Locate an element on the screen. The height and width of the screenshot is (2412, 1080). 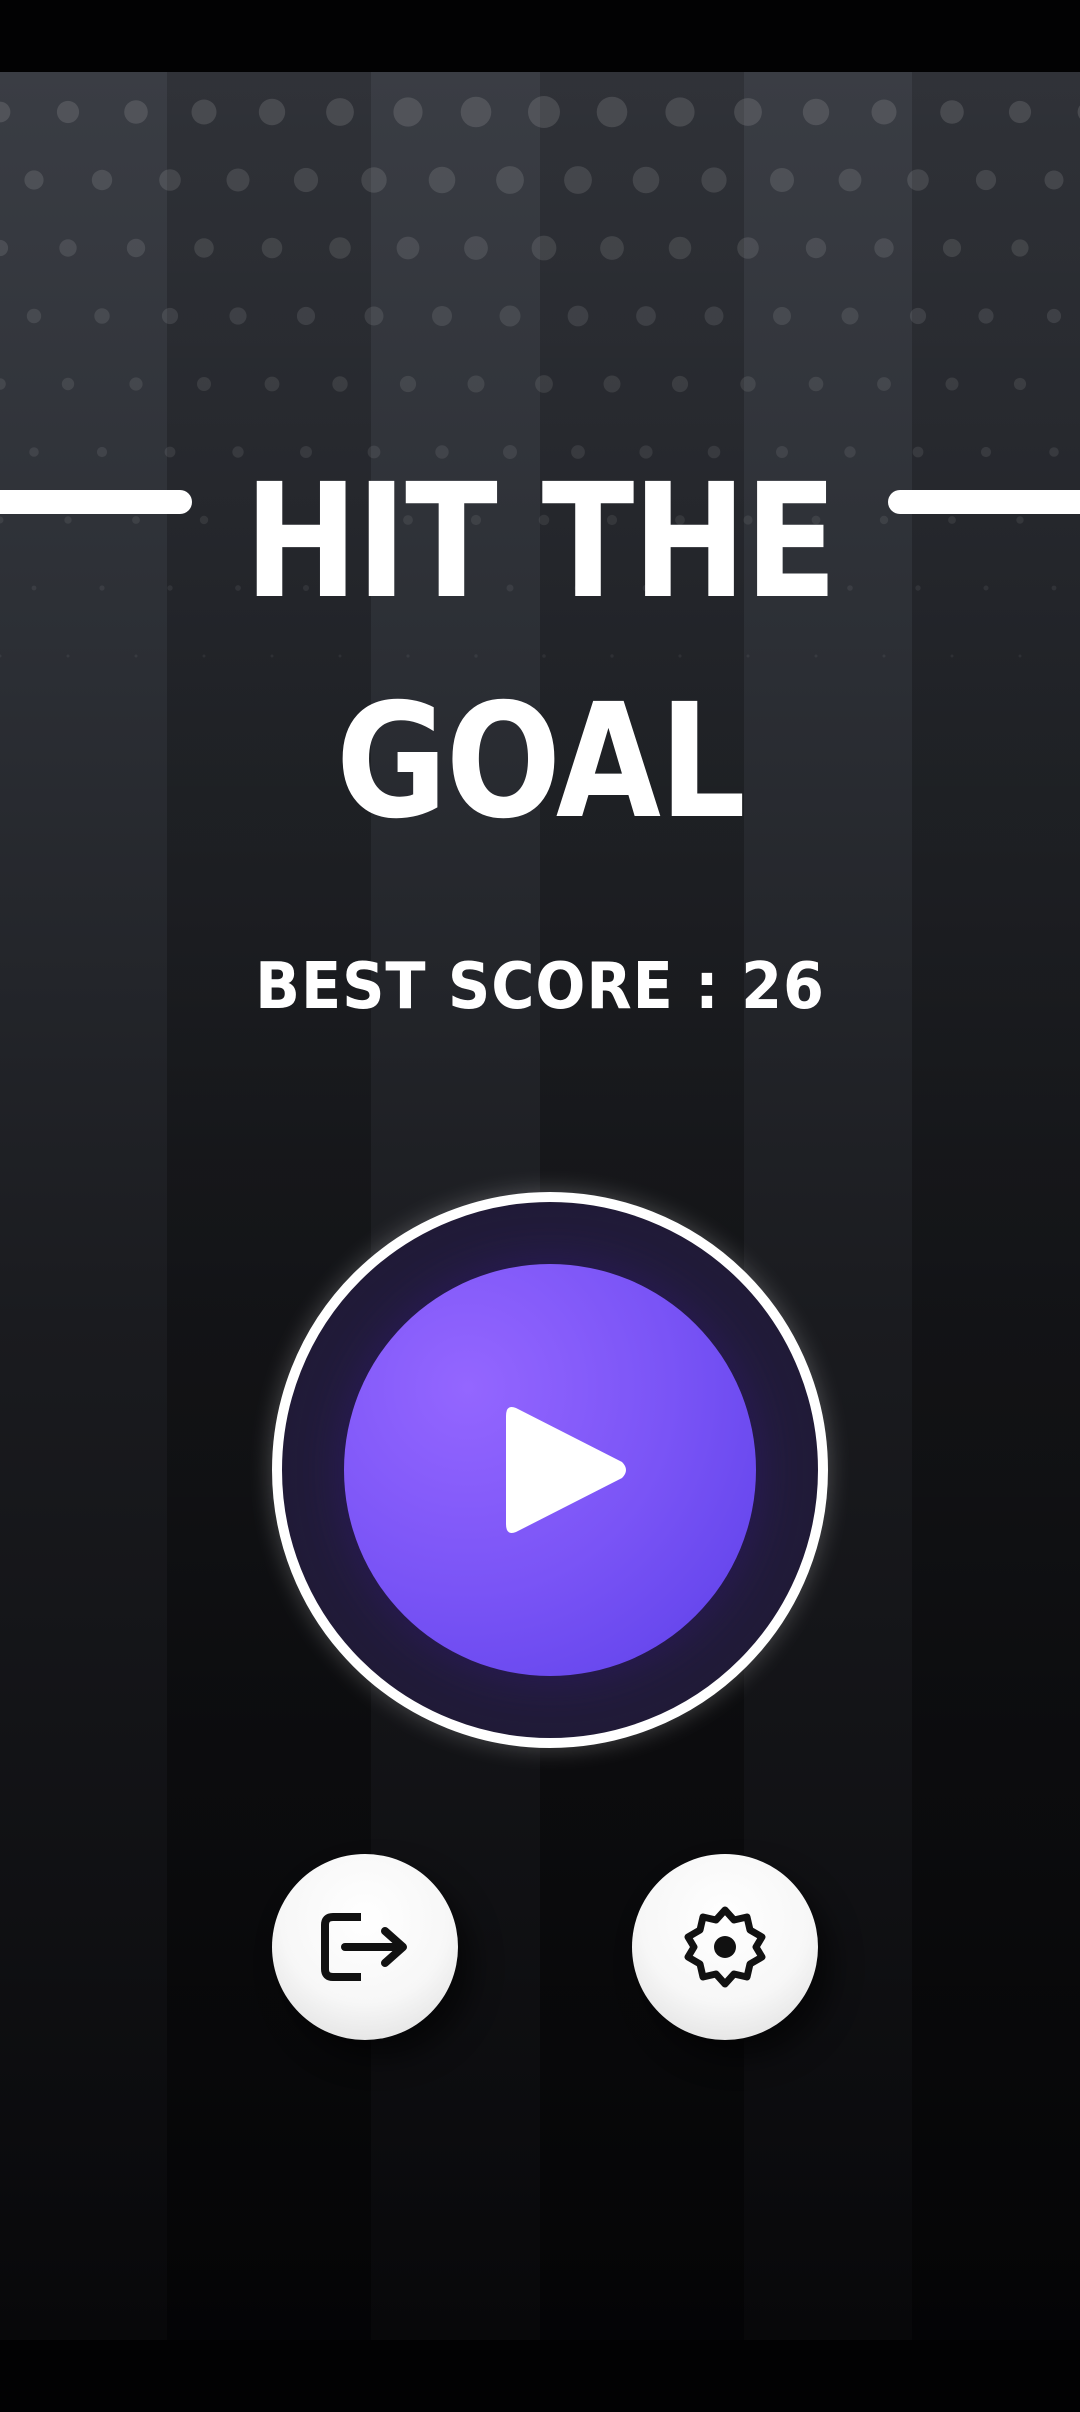
exit-button is located at coordinates (365, 1947).